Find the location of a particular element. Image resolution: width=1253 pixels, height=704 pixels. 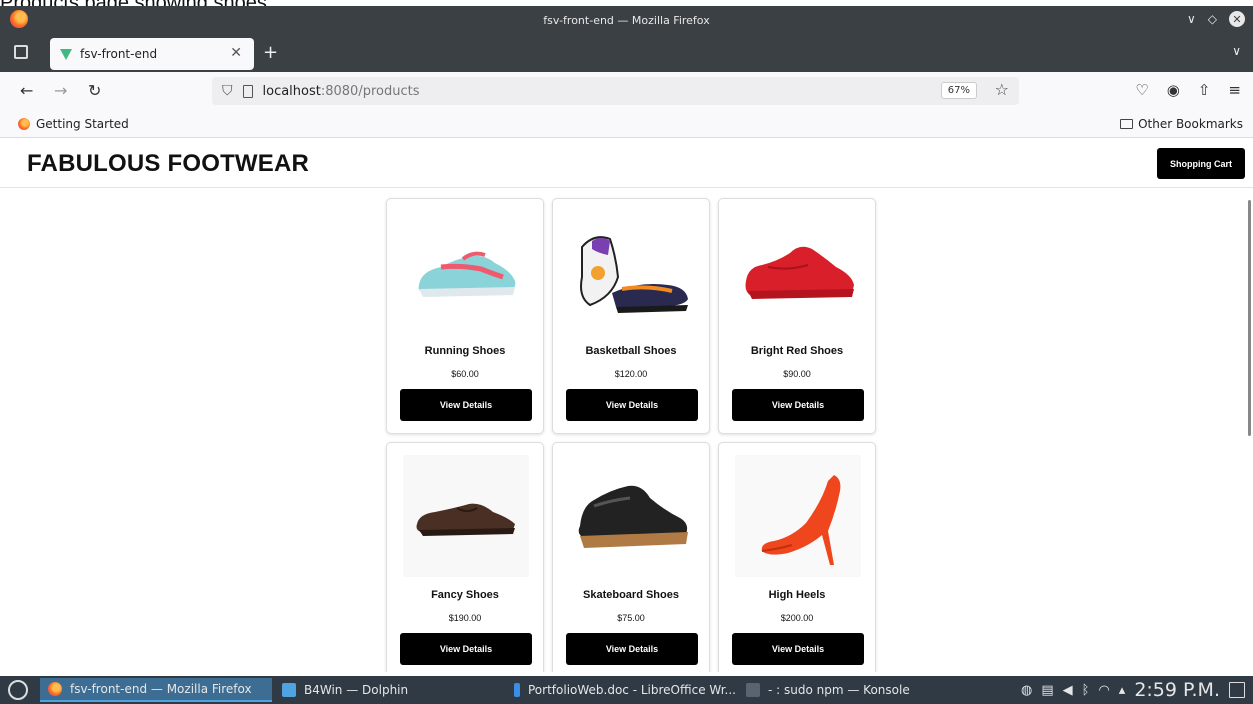

bookmark-getting-started: Getting Started is located at coordinates (73, 124).